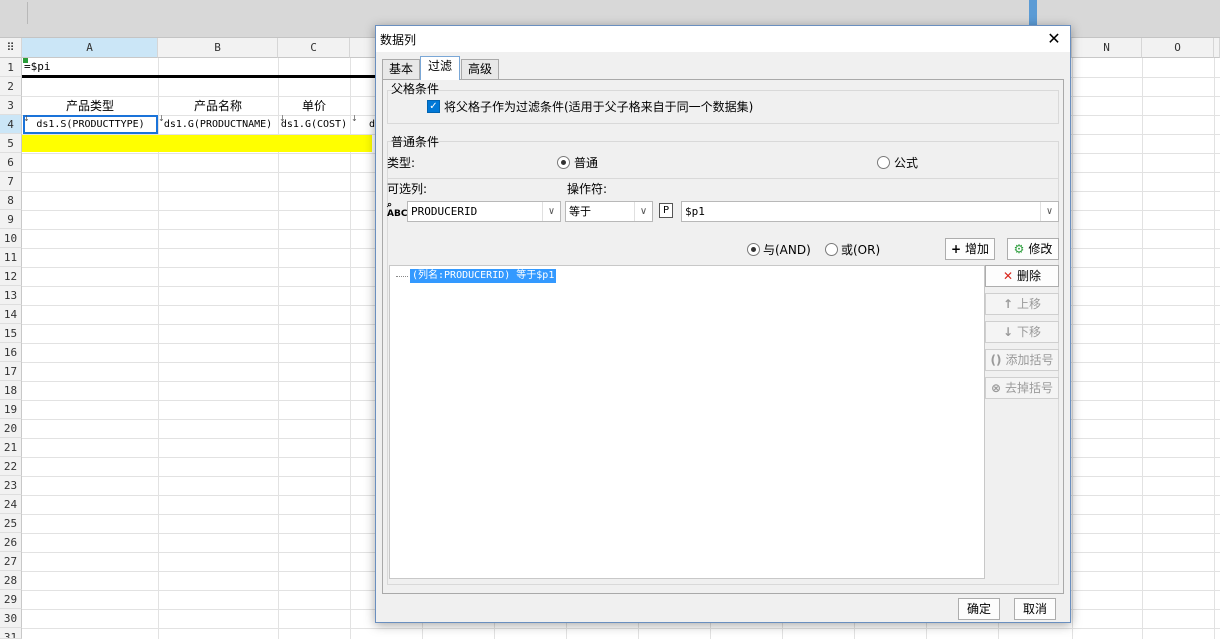 The image size is (1220, 639). I want to click on value-select-value: $p1, so click(695, 211).